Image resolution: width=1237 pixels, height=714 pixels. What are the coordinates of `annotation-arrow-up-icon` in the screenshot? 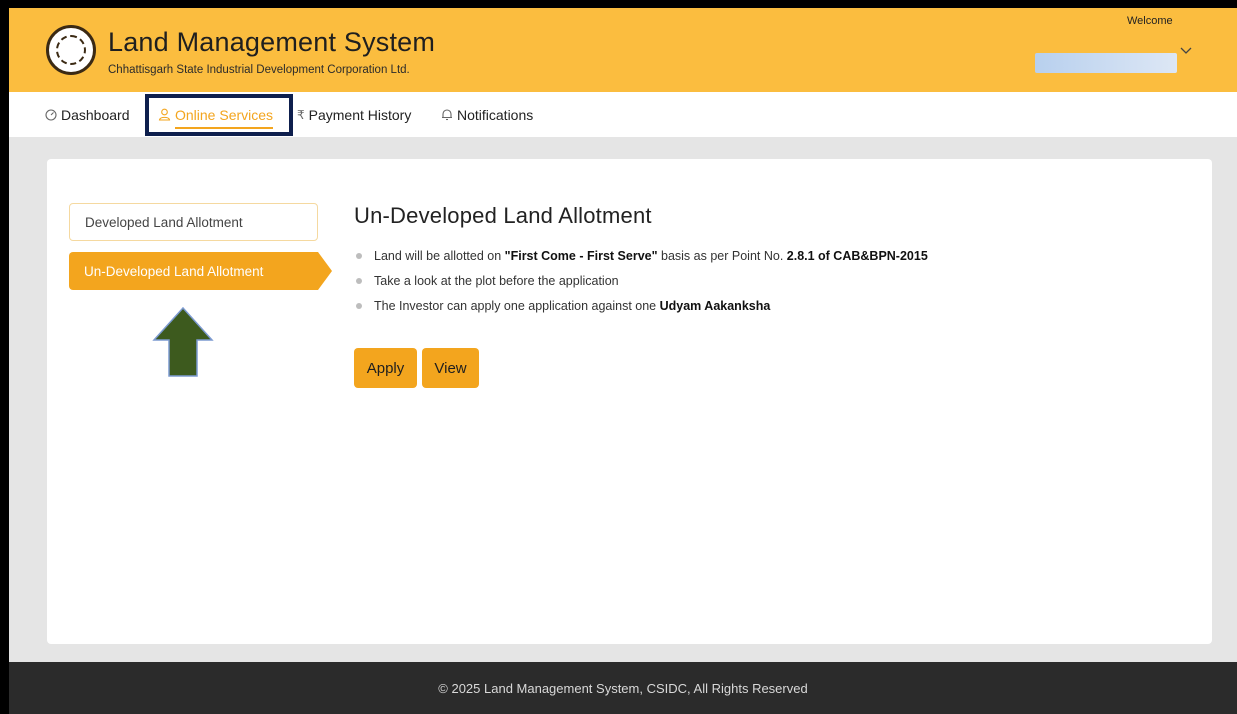 It's located at (183, 341).